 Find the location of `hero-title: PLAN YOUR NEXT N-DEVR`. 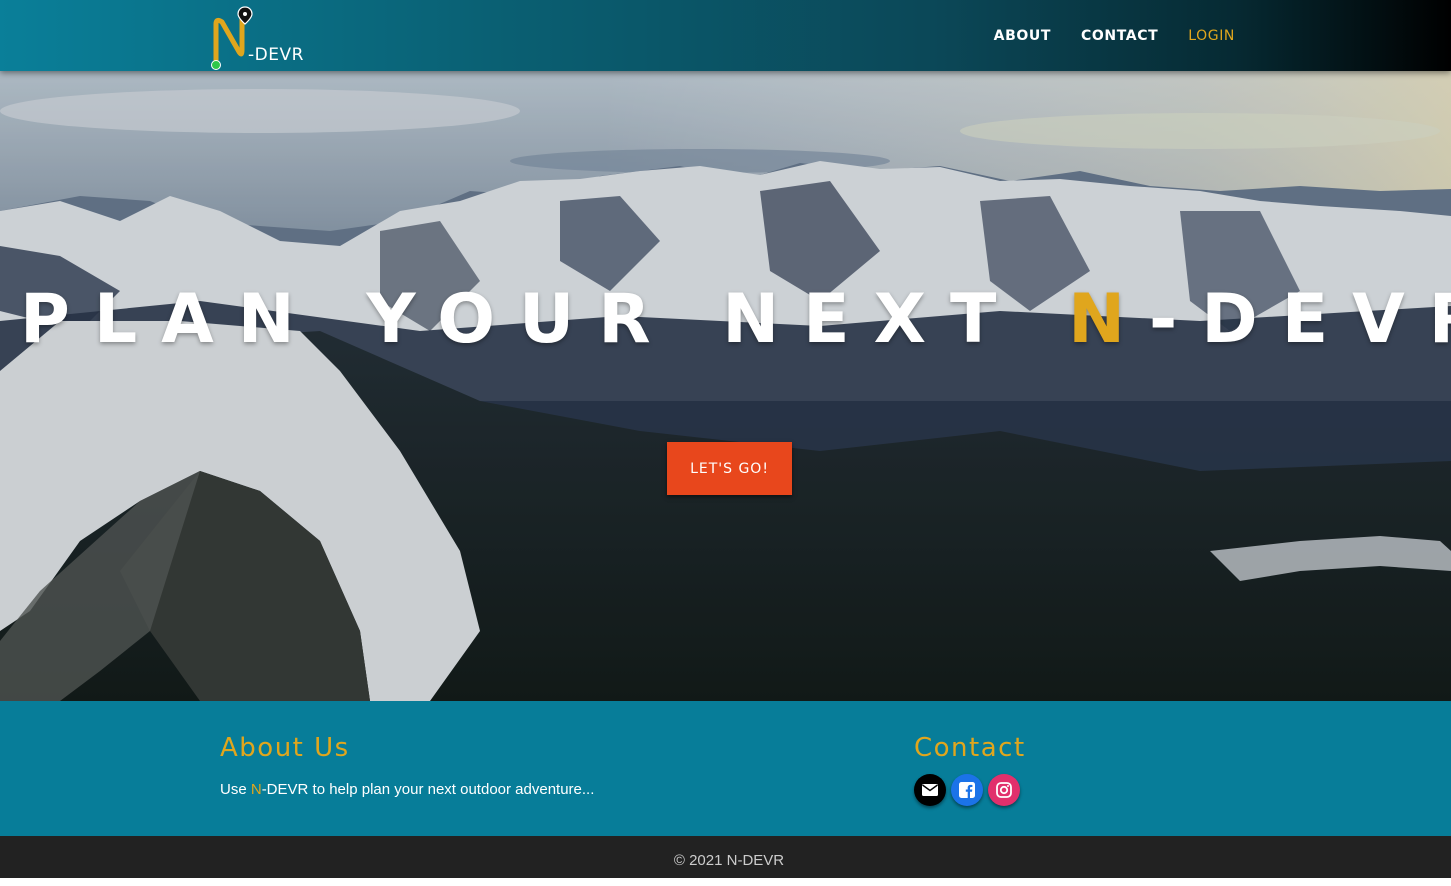

hero-title: PLAN YOUR NEXT N-DEVR is located at coordinates (725, 320).